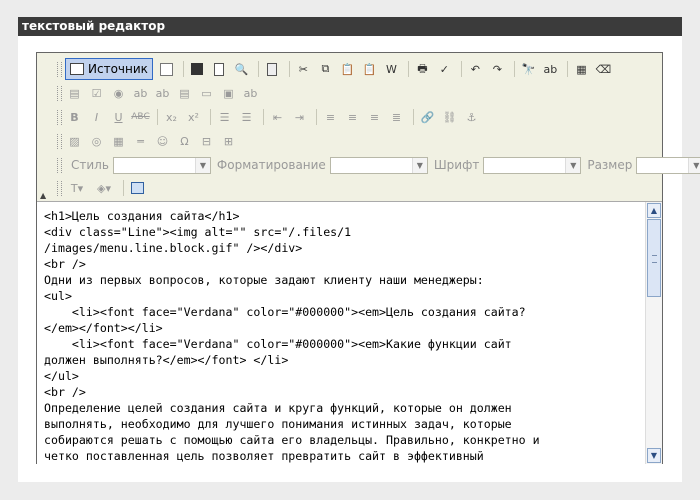 This screenshot has width=700, height=500. Describe the element at coordinates (118, 93) in the screenshot. I see `radio-icon: ◉` at that location.